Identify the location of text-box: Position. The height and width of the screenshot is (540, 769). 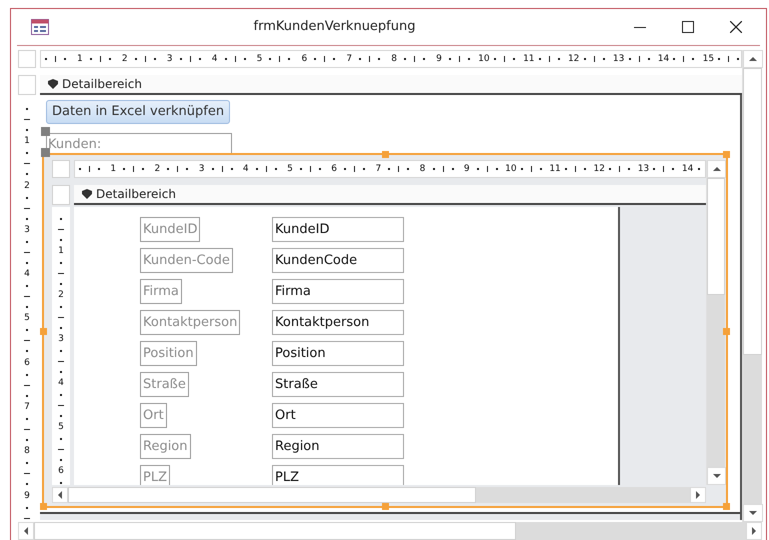
(338, 353).